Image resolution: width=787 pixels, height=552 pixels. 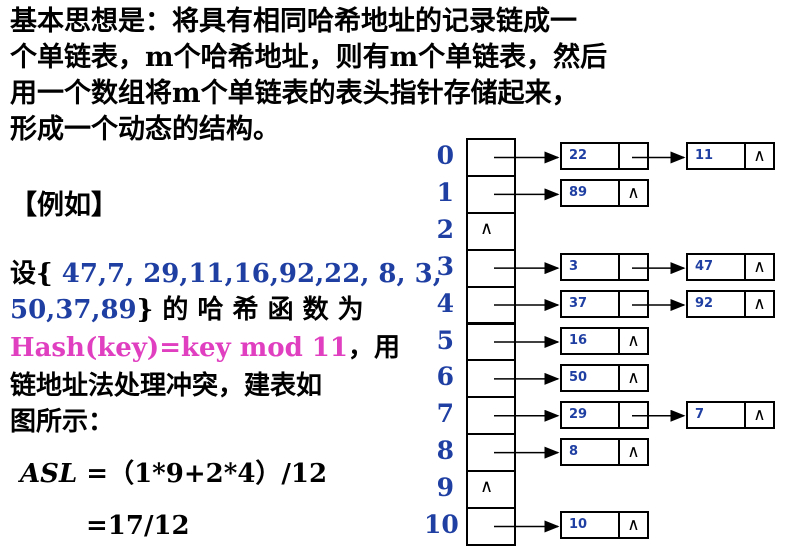 What do you see at coordinates (591, 451) in the screenshot?
I see `node-value: 8` at bounding box center [591, 451].